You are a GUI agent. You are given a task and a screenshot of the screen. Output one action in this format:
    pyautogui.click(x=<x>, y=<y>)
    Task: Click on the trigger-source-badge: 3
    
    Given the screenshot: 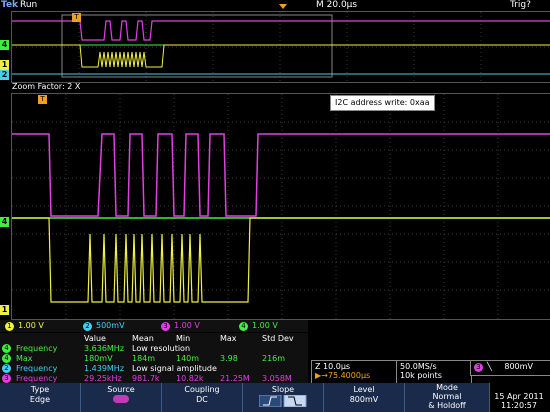 What is the action you would take?
    pyautogui.click(x=478, y=367)
    